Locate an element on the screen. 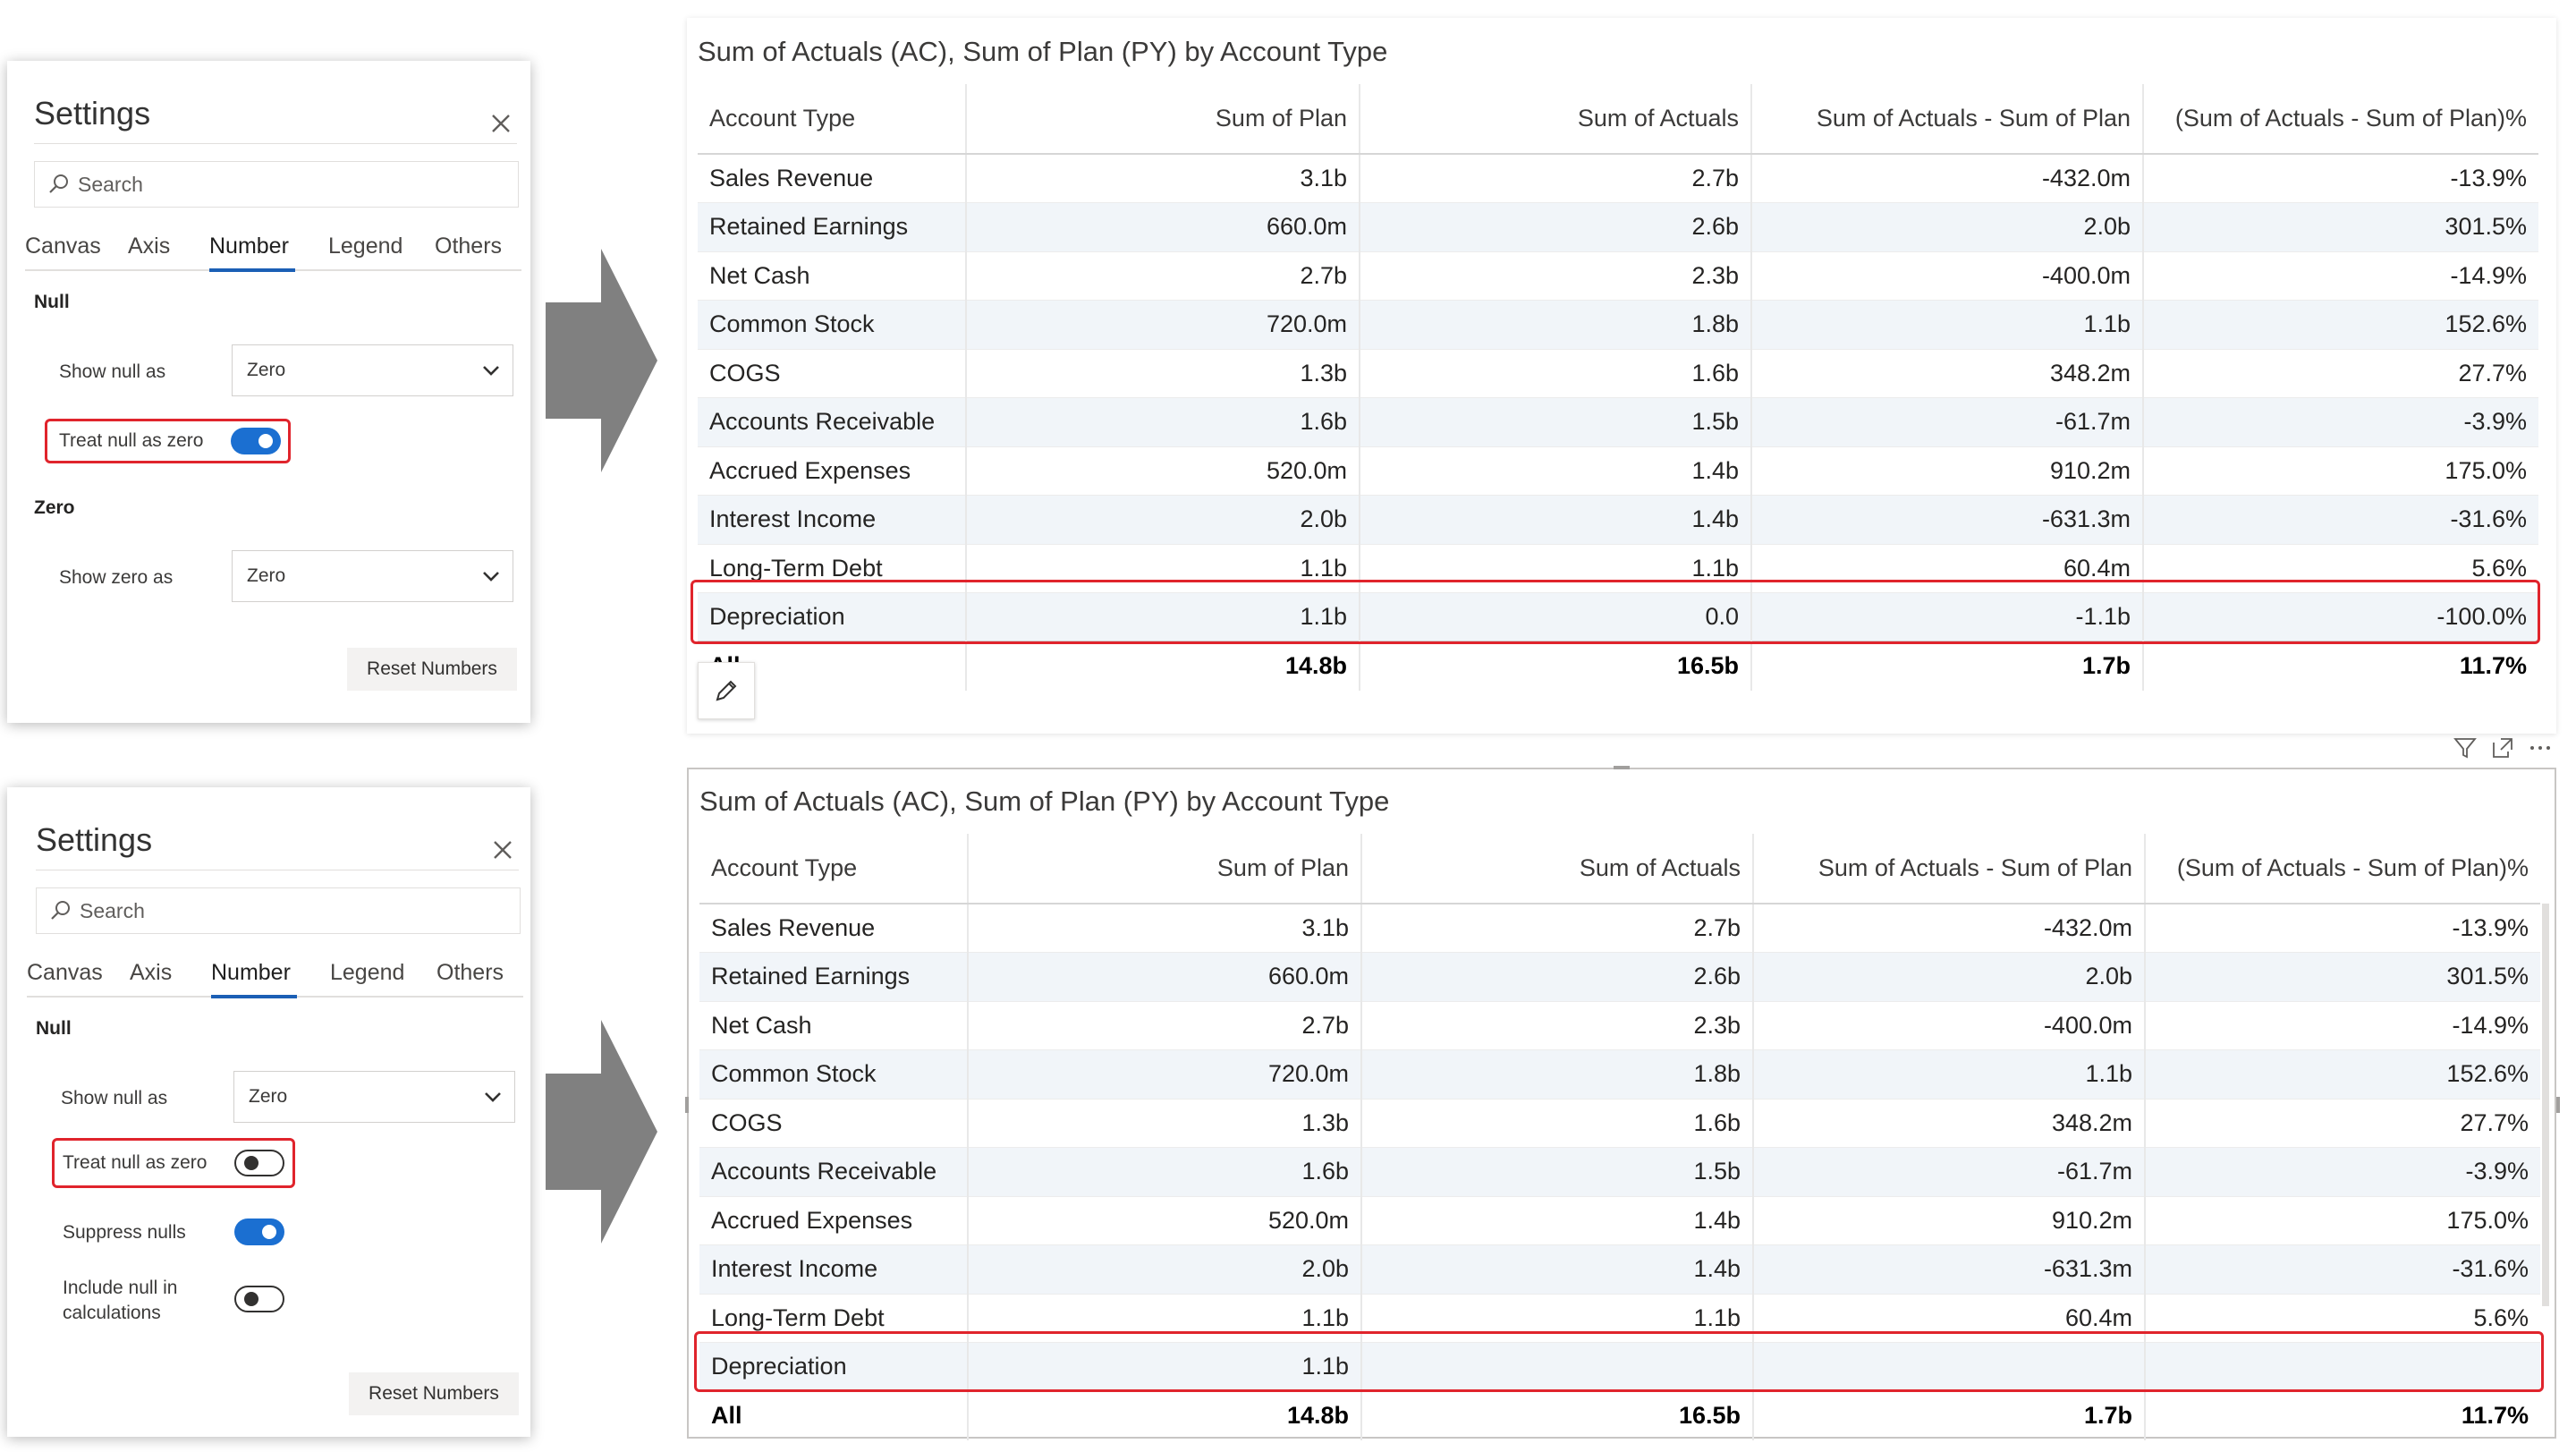 Image resolution: width=2576 pixels, height=1452 pixels. cell-variance: -400.0m is located at coordinates (1949, 1025).